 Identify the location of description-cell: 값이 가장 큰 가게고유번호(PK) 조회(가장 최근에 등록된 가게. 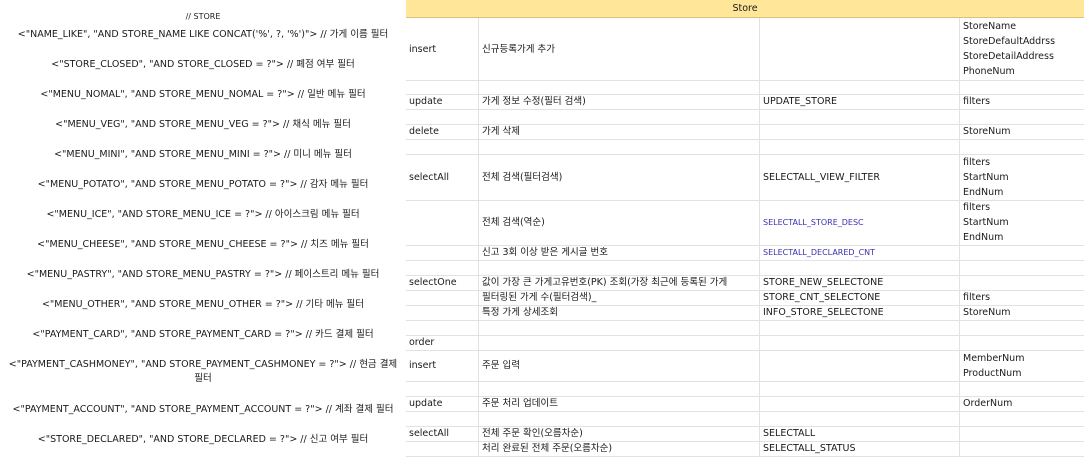
(619, 282).